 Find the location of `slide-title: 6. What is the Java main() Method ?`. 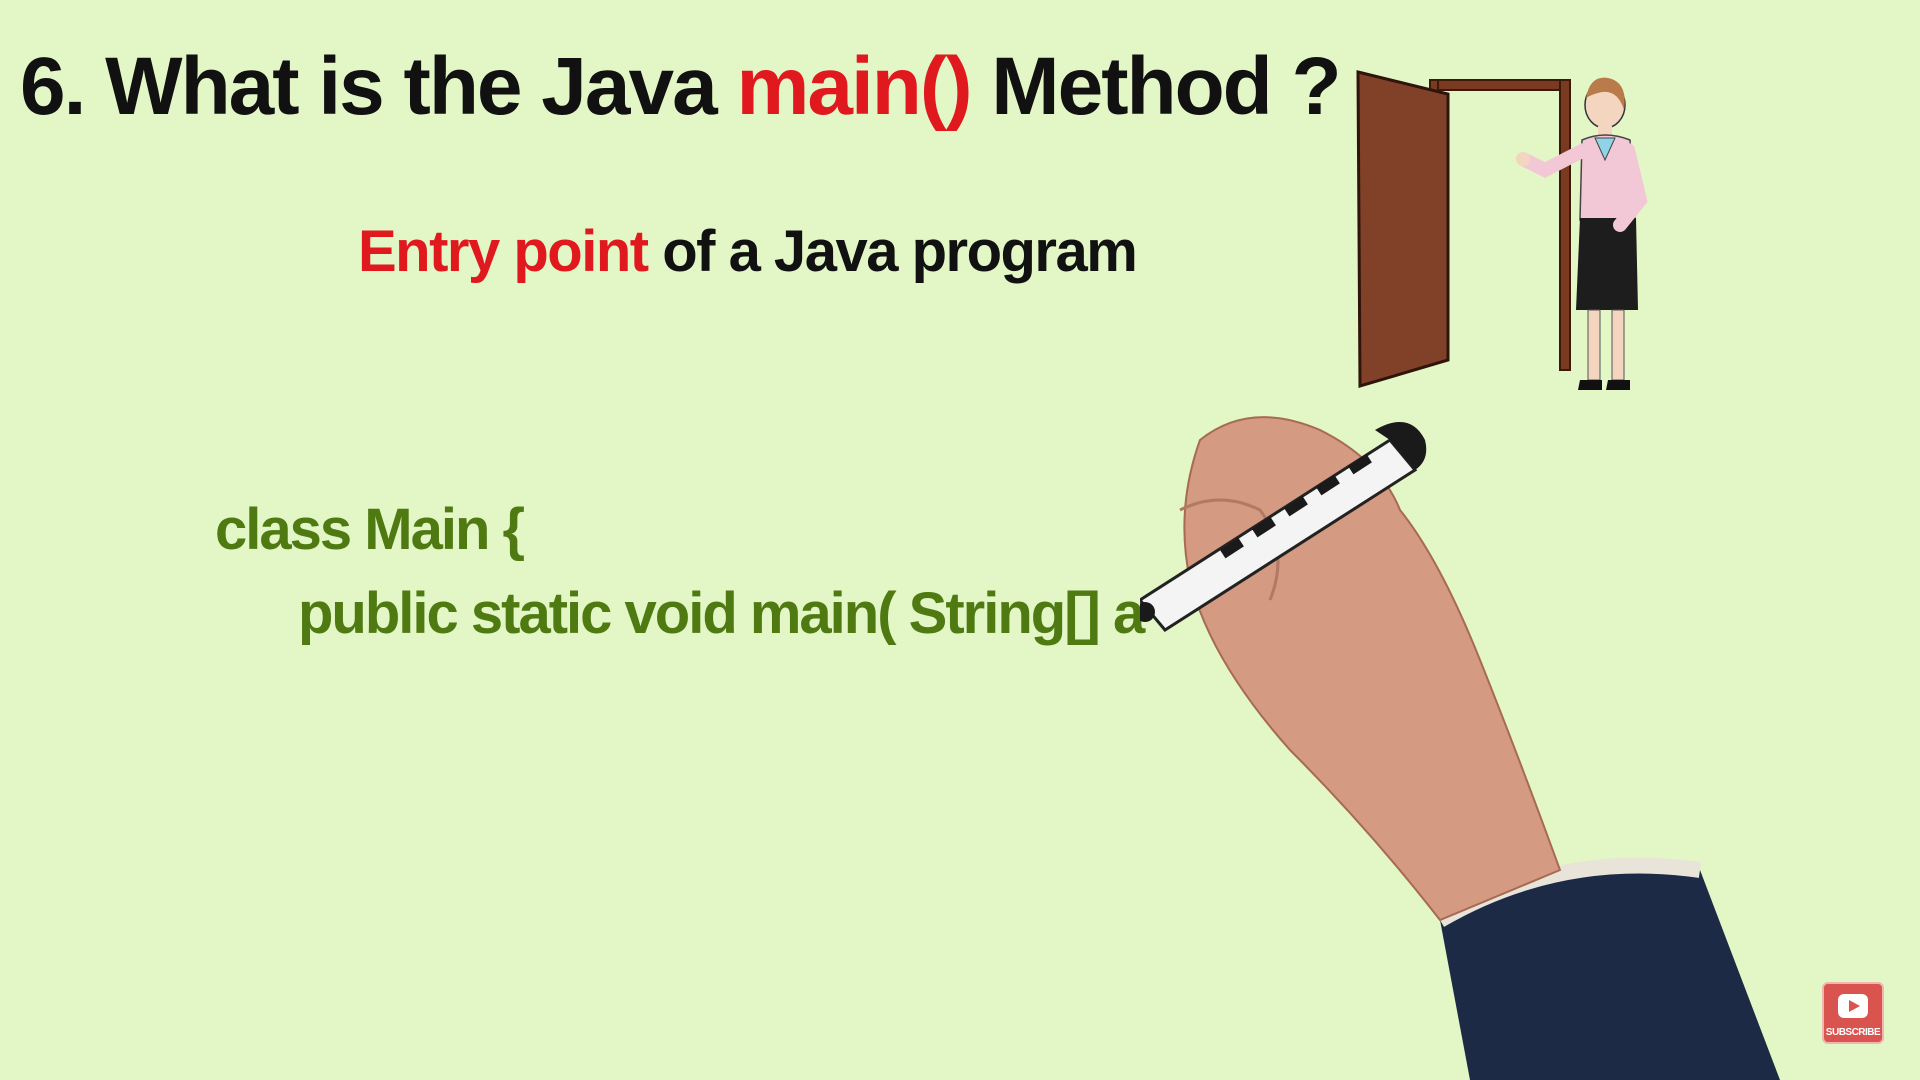

slide-title: 6. What is the Java main() Method ? is located at coordinates (681, 87).